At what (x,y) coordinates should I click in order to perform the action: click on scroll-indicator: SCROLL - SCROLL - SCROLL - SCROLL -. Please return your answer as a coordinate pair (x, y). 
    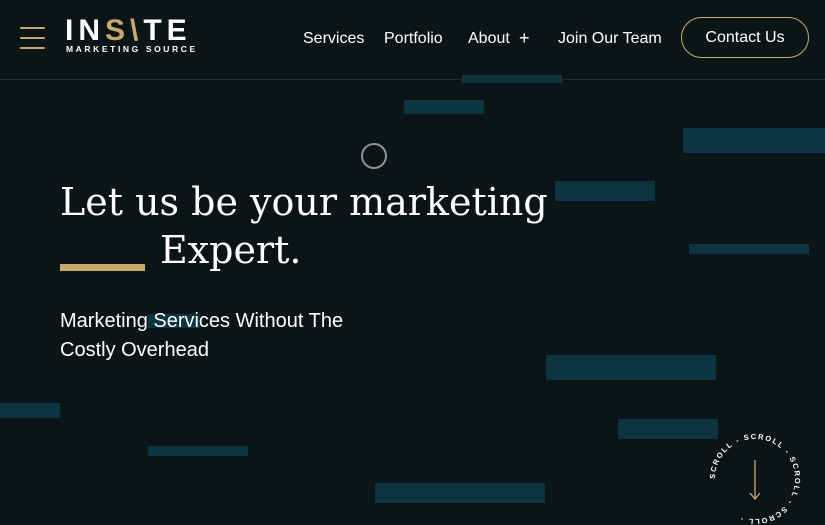
    Looking at the image, I should click on (755, 477).